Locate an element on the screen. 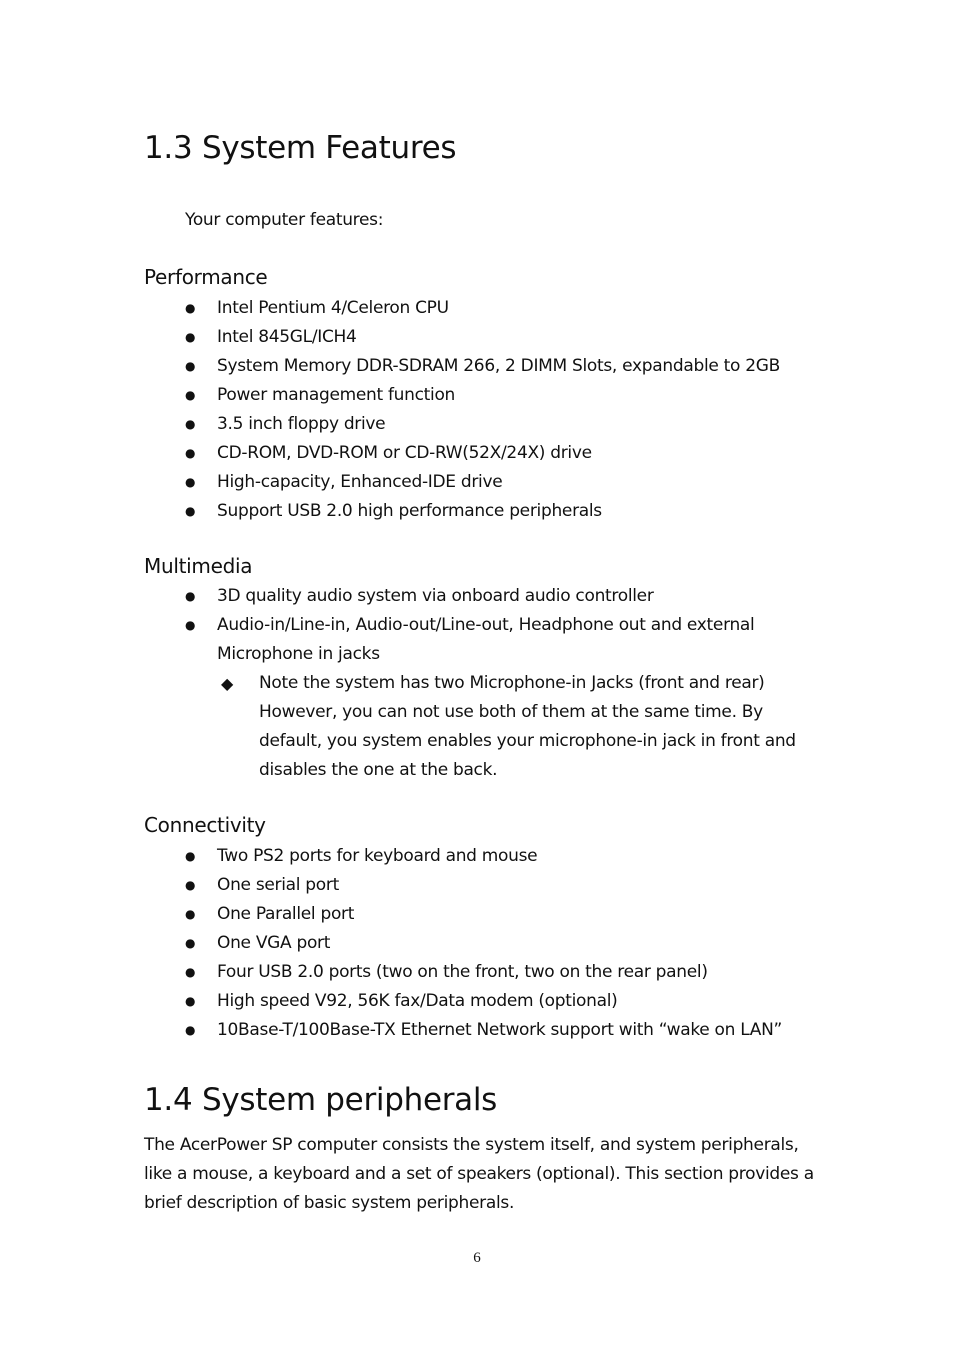 Image resolution: width=954 pixels, height=1351 pixels. list-item: ● CD-ROM, DVD-ROM or CD-RW(52X/24X) drive is located at coordinates (482, 453).